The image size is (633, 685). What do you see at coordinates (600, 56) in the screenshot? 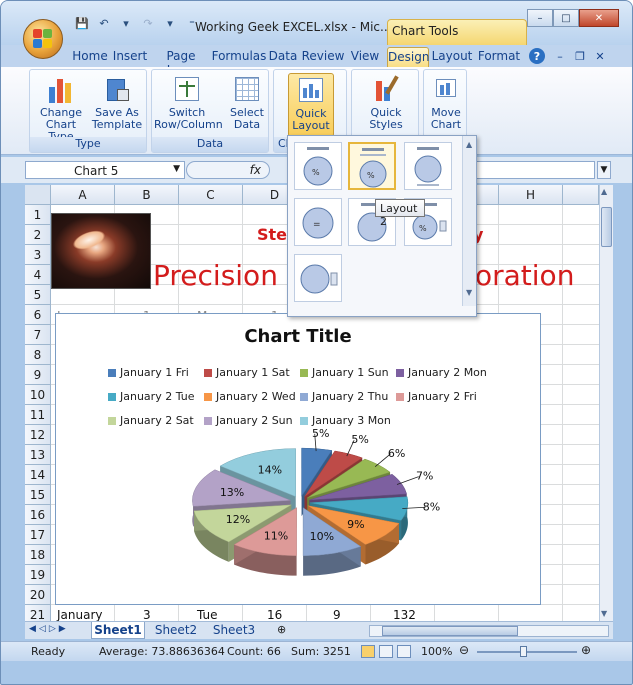
I see `ribbon-close-icon: ✕` at bounding box center [600, 56].